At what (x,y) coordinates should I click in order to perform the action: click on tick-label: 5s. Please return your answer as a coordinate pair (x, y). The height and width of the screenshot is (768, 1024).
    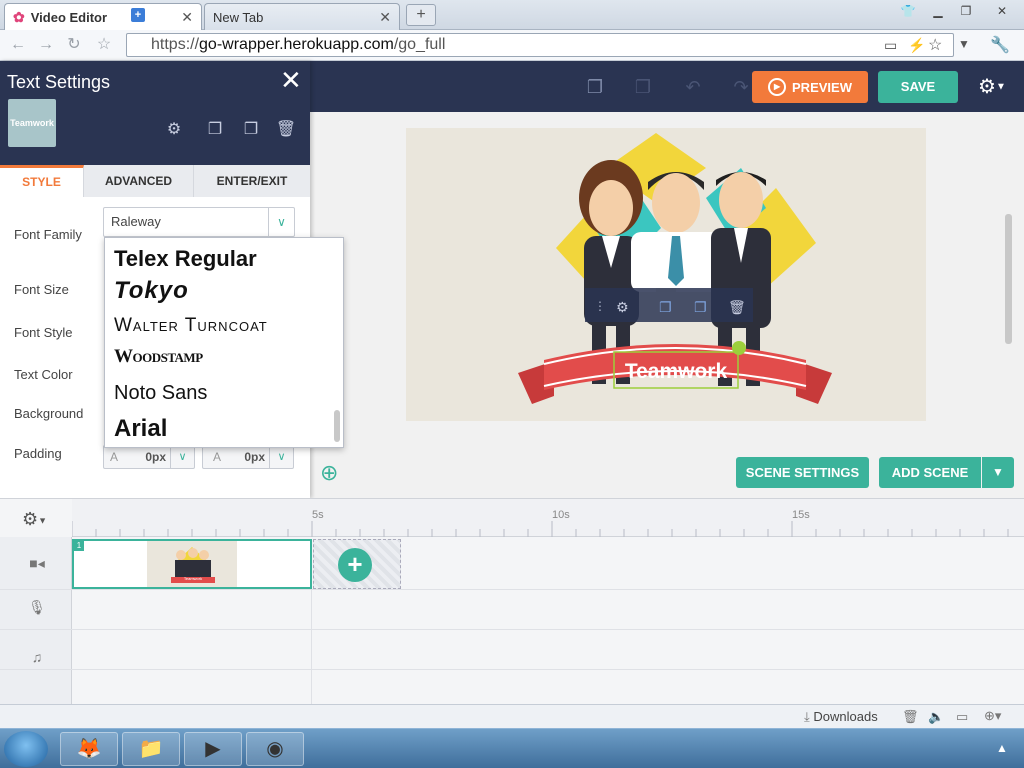
    Looking at the image, I should click on (318, 515).